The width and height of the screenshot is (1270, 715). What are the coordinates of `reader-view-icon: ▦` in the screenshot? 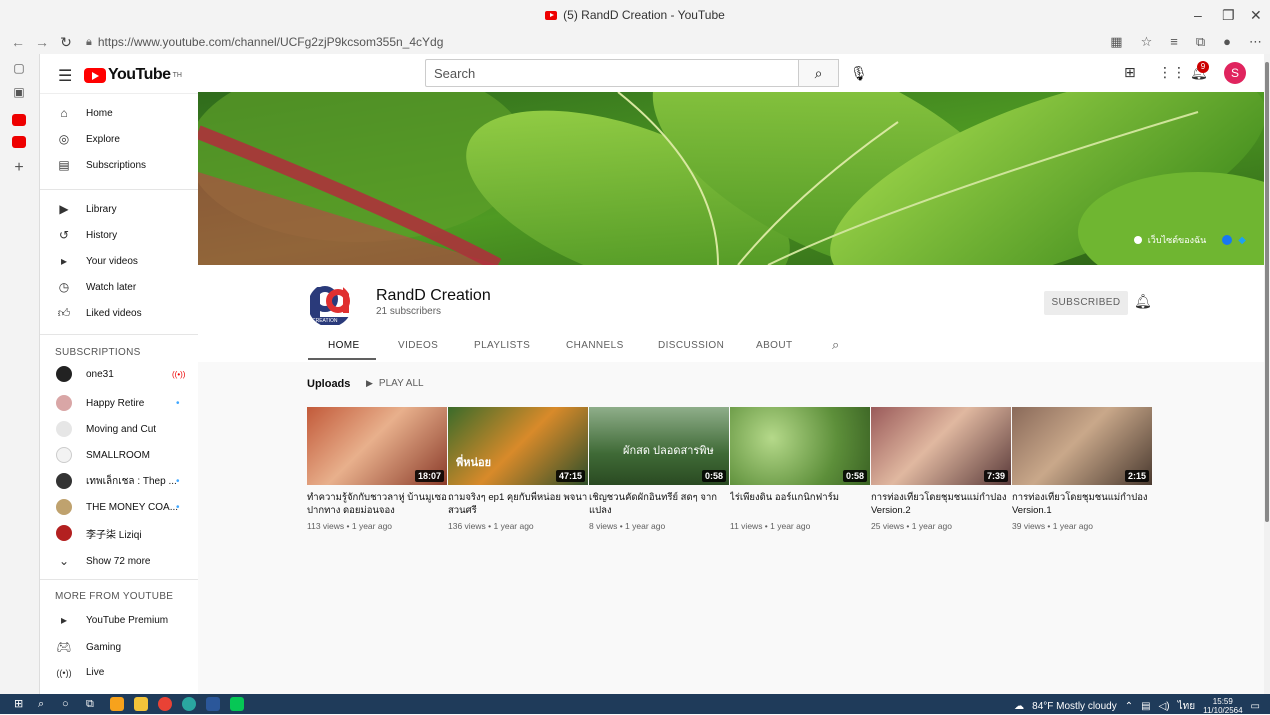 It's located at (1116, 42).